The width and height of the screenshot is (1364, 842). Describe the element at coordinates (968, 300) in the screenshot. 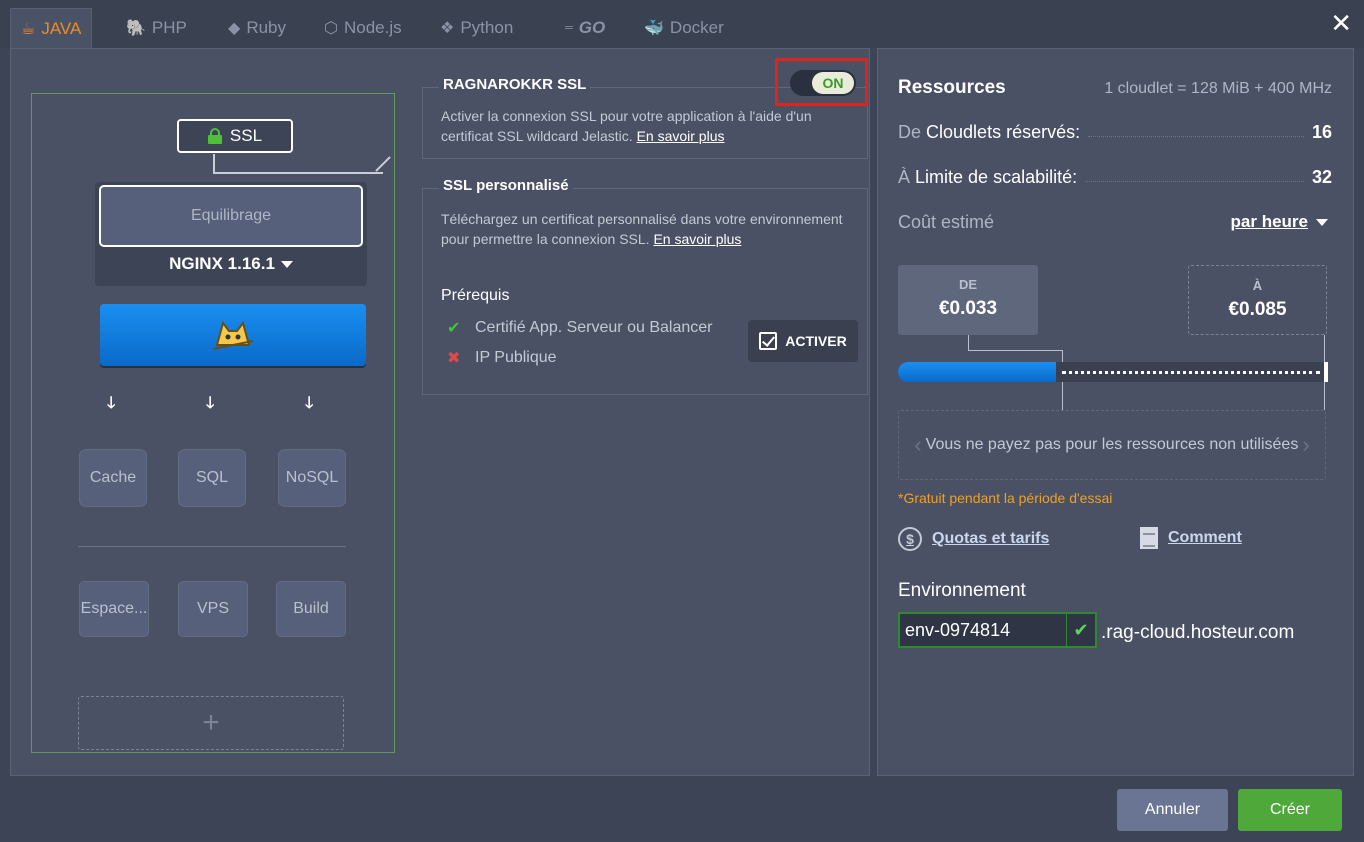

I see `price-from: DE €0.033` at that location.